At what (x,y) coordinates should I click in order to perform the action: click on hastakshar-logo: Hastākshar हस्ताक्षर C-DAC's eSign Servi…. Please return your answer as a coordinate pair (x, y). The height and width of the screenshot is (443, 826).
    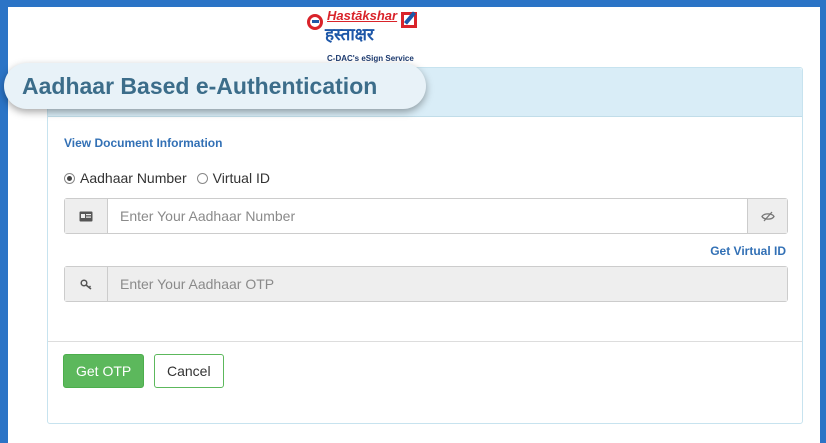
    Looking at the image, I should click on (363, 36).